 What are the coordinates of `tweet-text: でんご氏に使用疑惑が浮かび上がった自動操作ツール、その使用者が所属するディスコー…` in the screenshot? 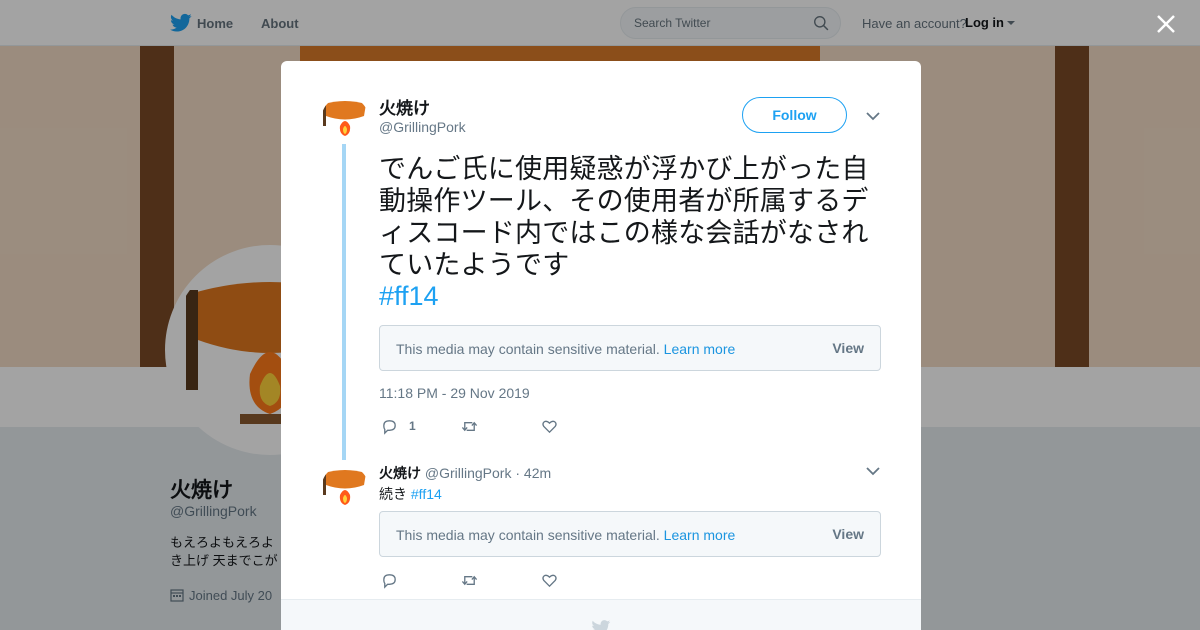 It's located at (624, 217).